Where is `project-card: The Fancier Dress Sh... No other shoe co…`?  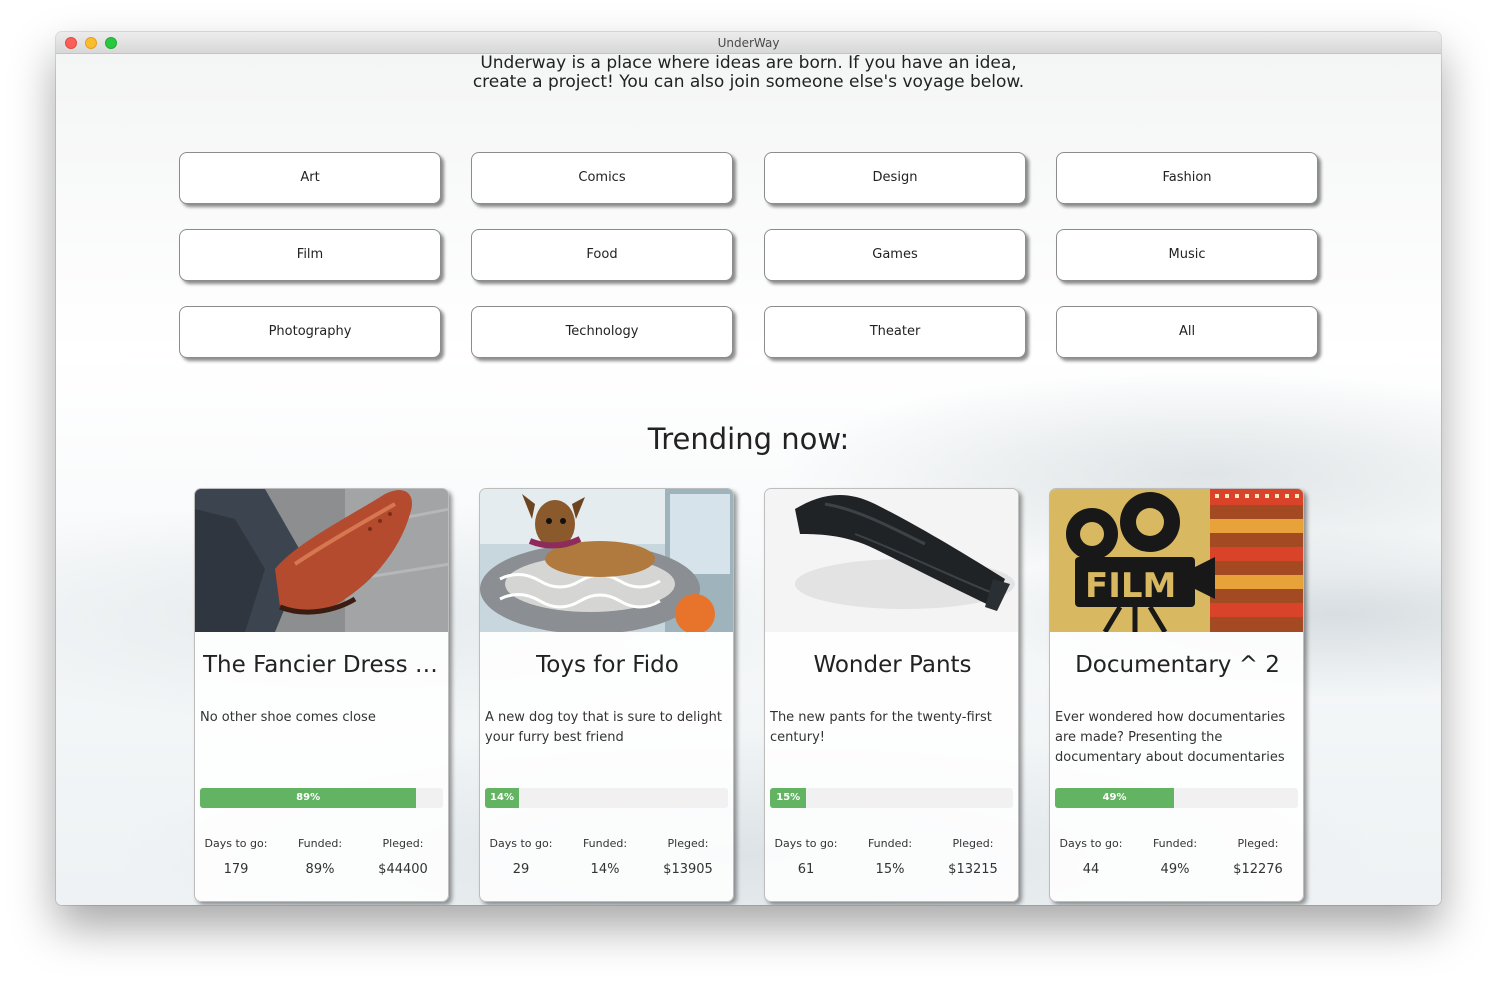 project-card: The Fancier Dress Sh... No other shoe co… is located at coordinates (321, 695).